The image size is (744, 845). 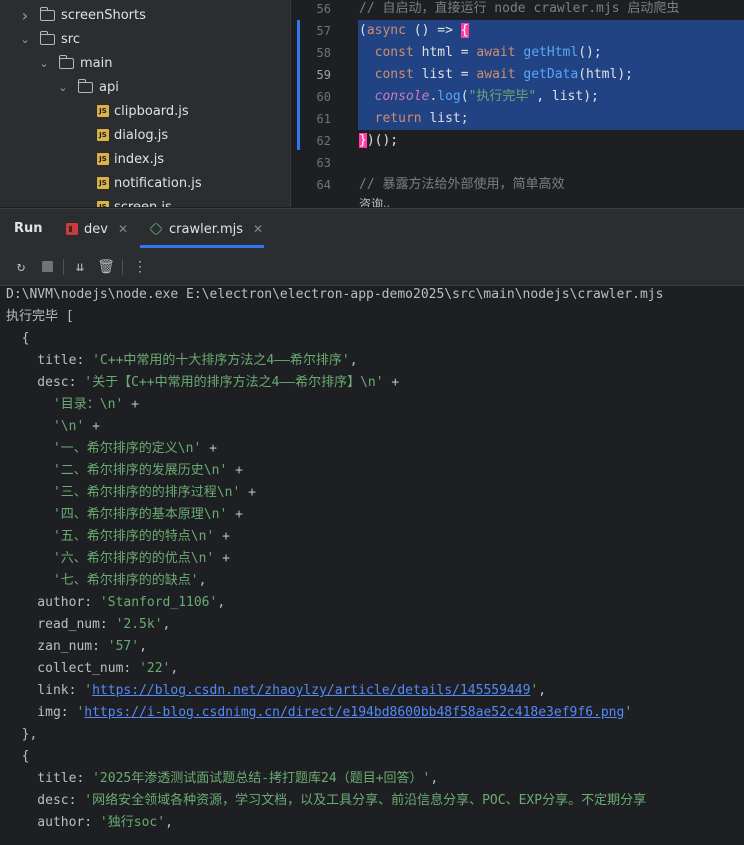 I want to click on tree-folder: ⌄ src, so click(x=49, y=39).